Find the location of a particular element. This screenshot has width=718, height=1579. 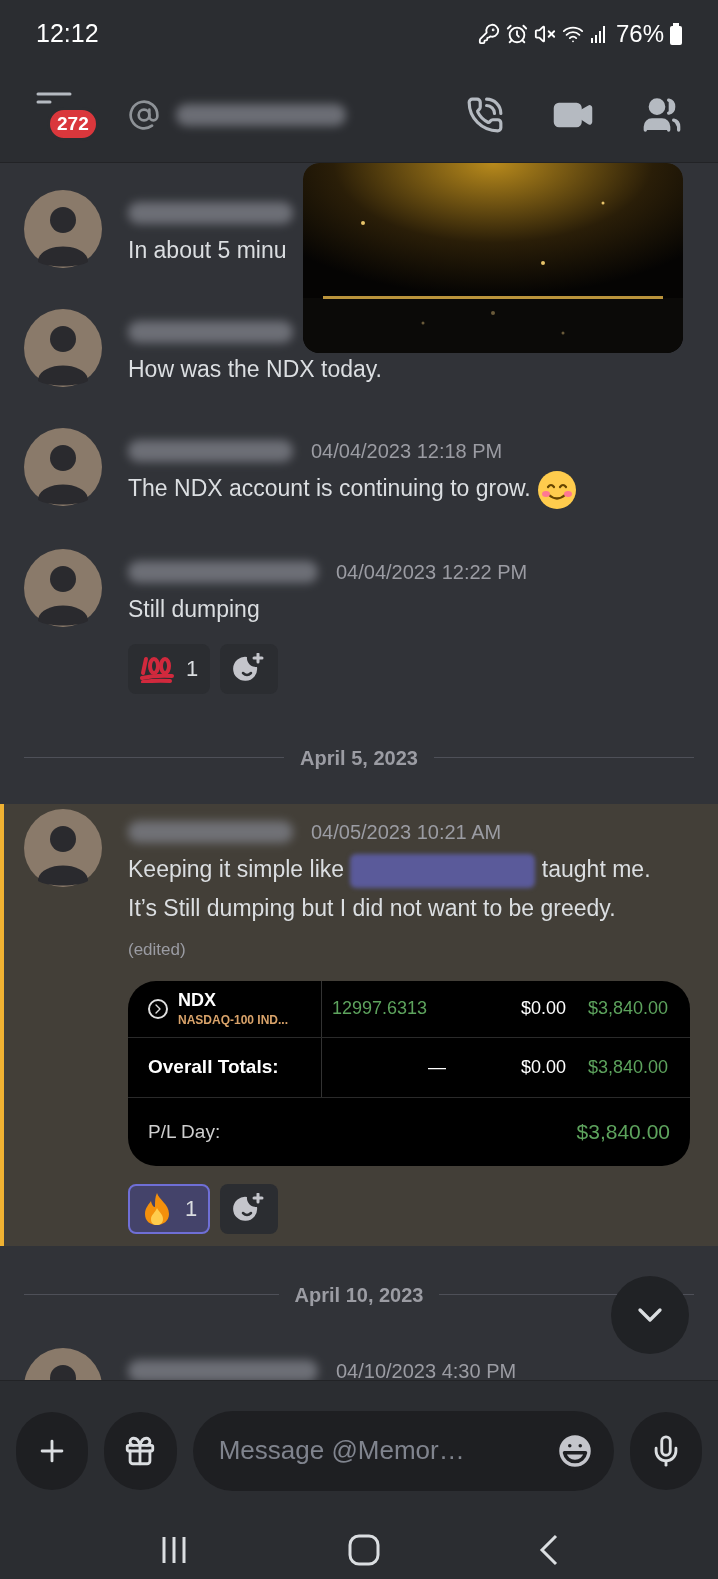

date-divider-label: April 5, 2023 is located at coordinates (359, 758).